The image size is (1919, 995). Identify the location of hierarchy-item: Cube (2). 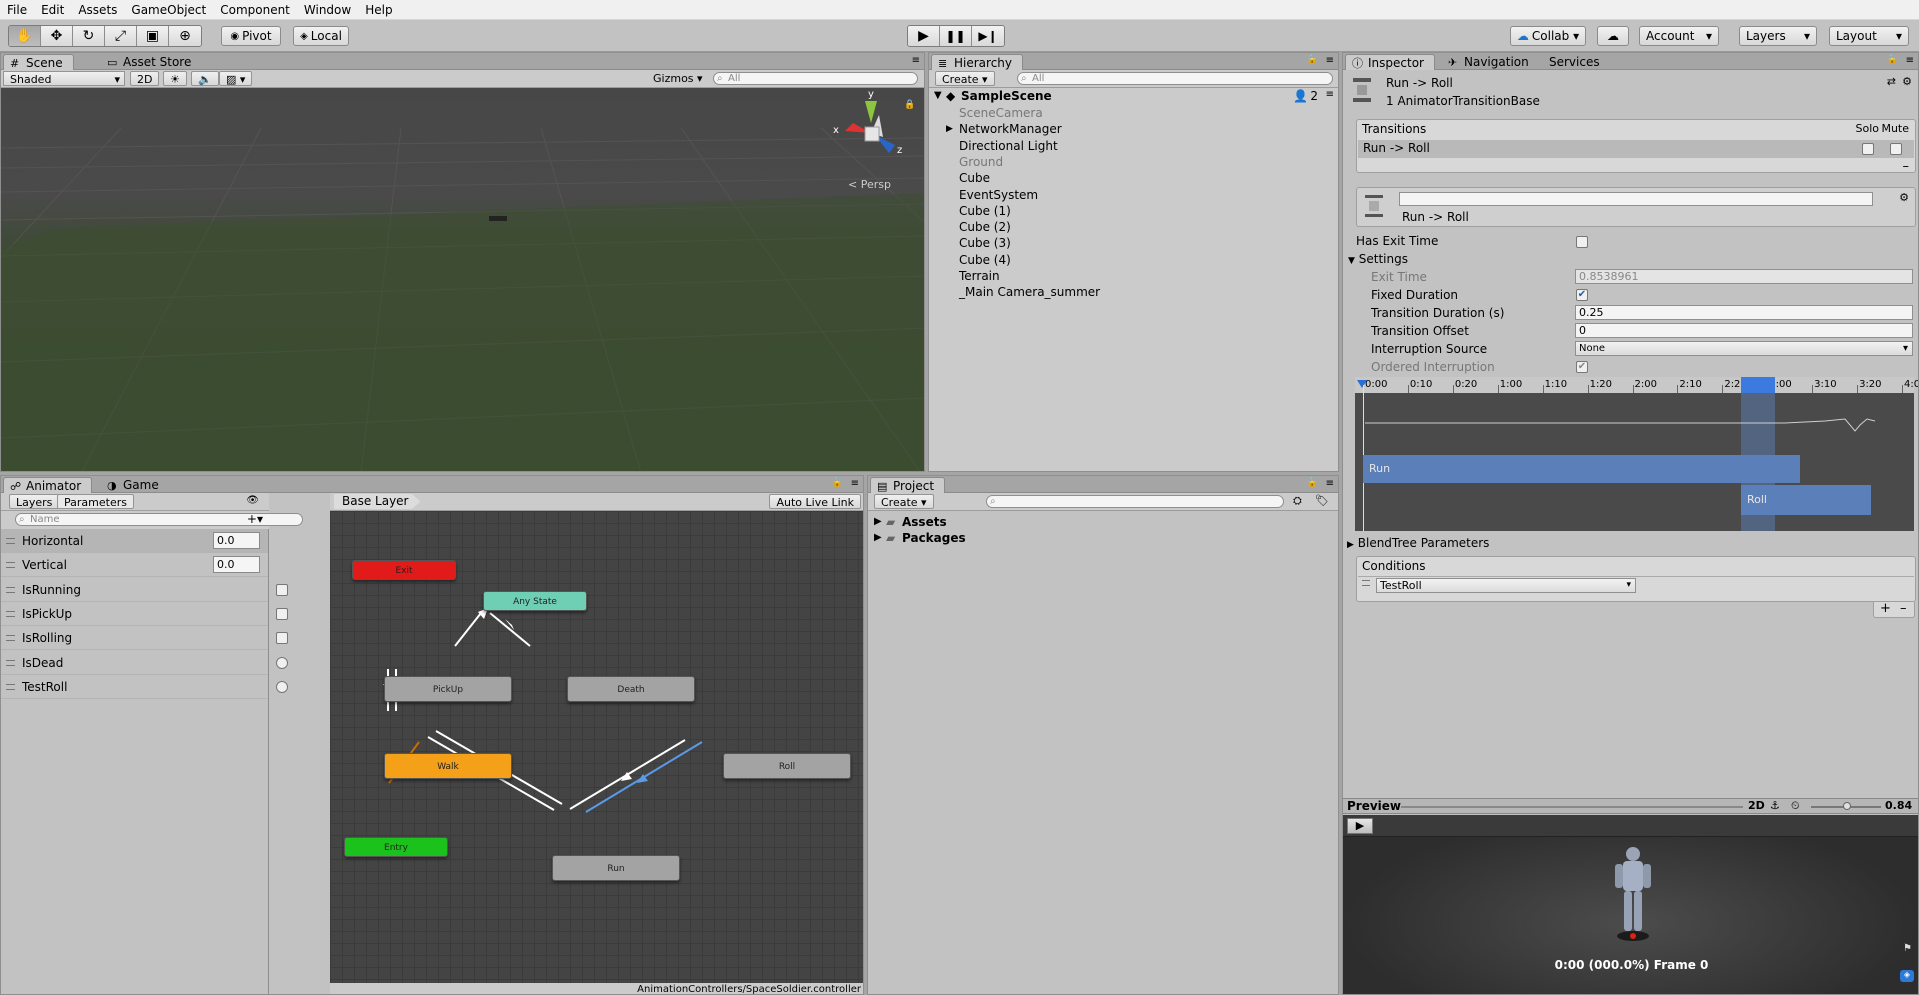
(1133, 227).